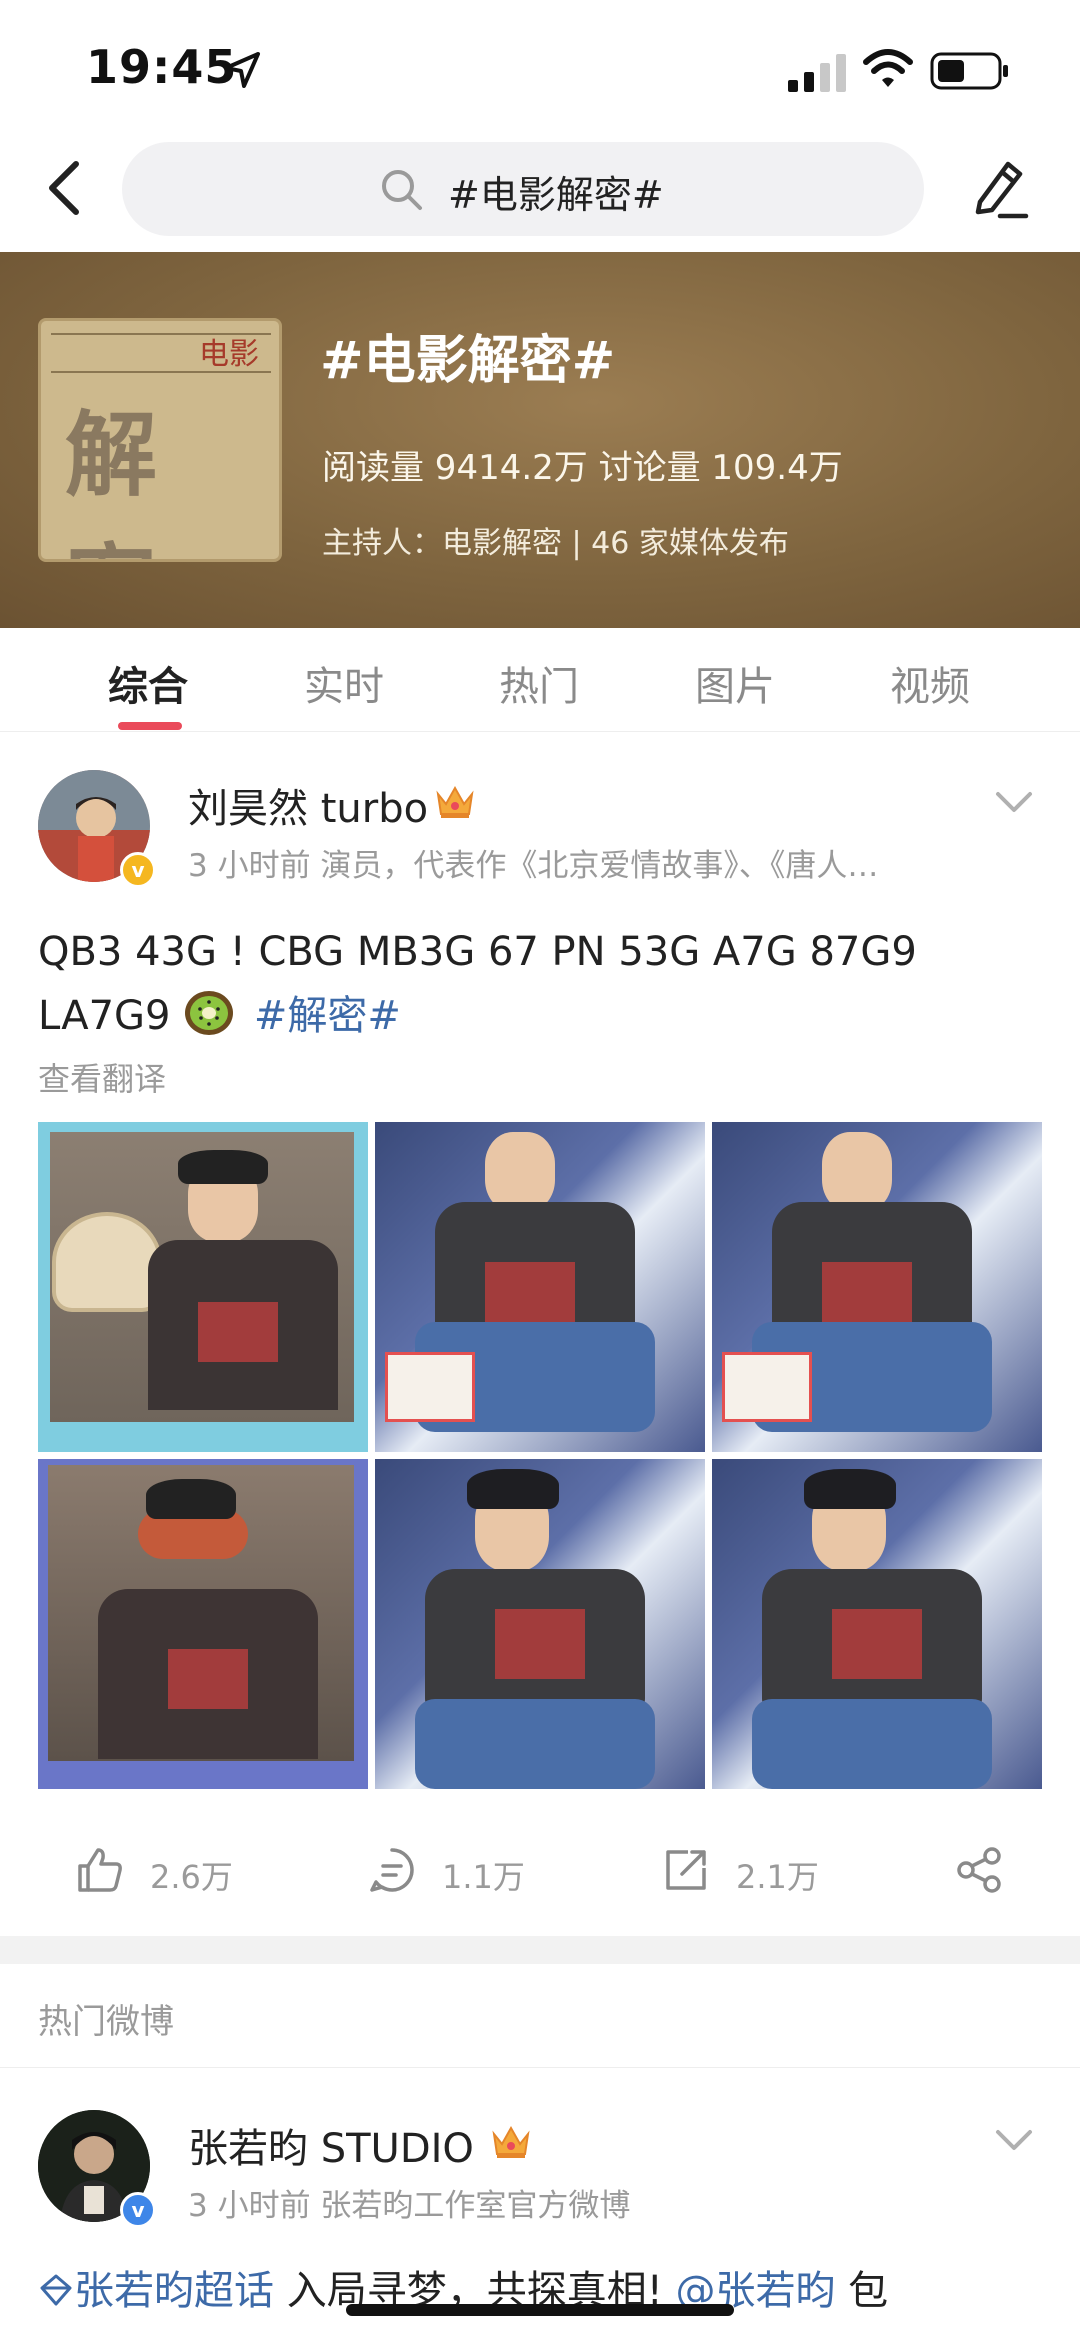  I want to click on repost-icon, so click(686, 1870).